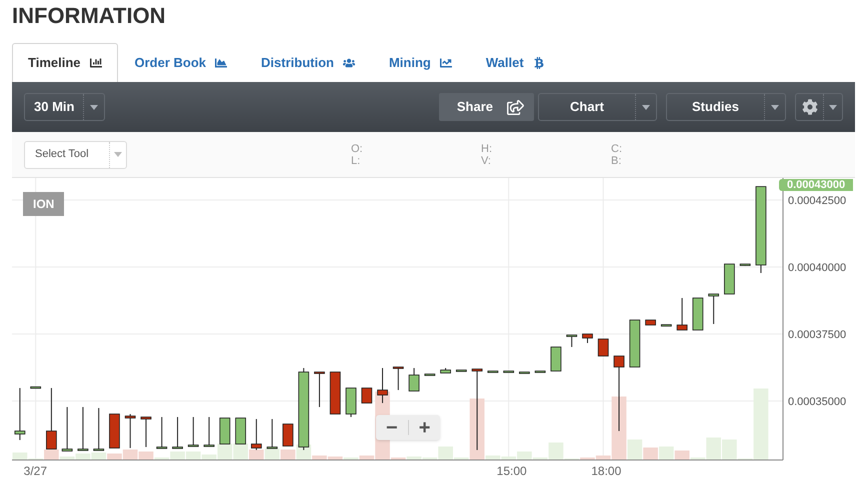 The image size is (867, 501). Describe the element at coordinates (487, 148) in the screenshot. I see `ohlc-label: H:` at that location.